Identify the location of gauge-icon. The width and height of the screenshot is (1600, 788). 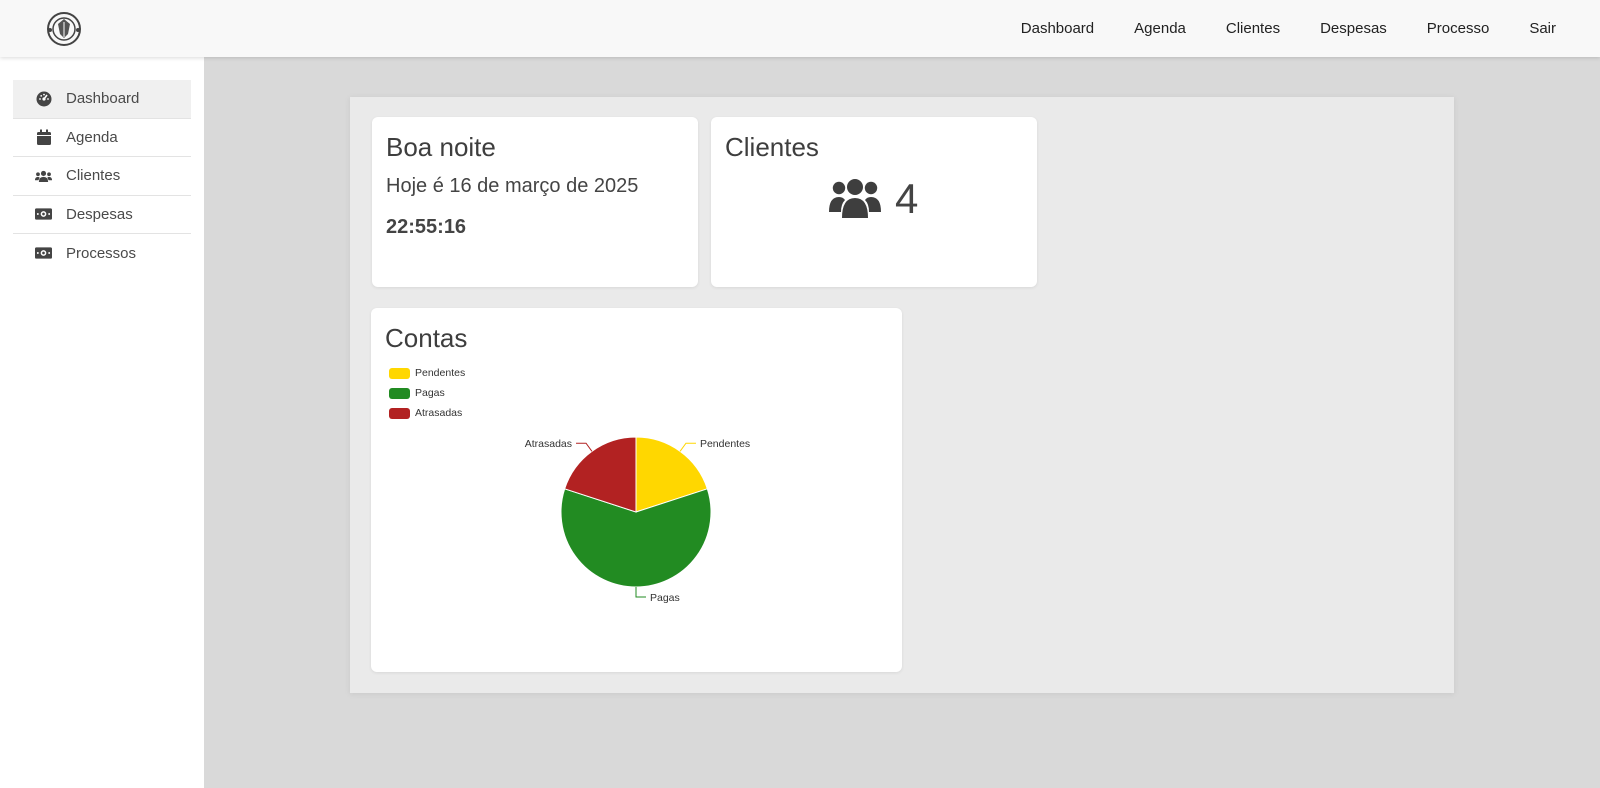
(43, 98).